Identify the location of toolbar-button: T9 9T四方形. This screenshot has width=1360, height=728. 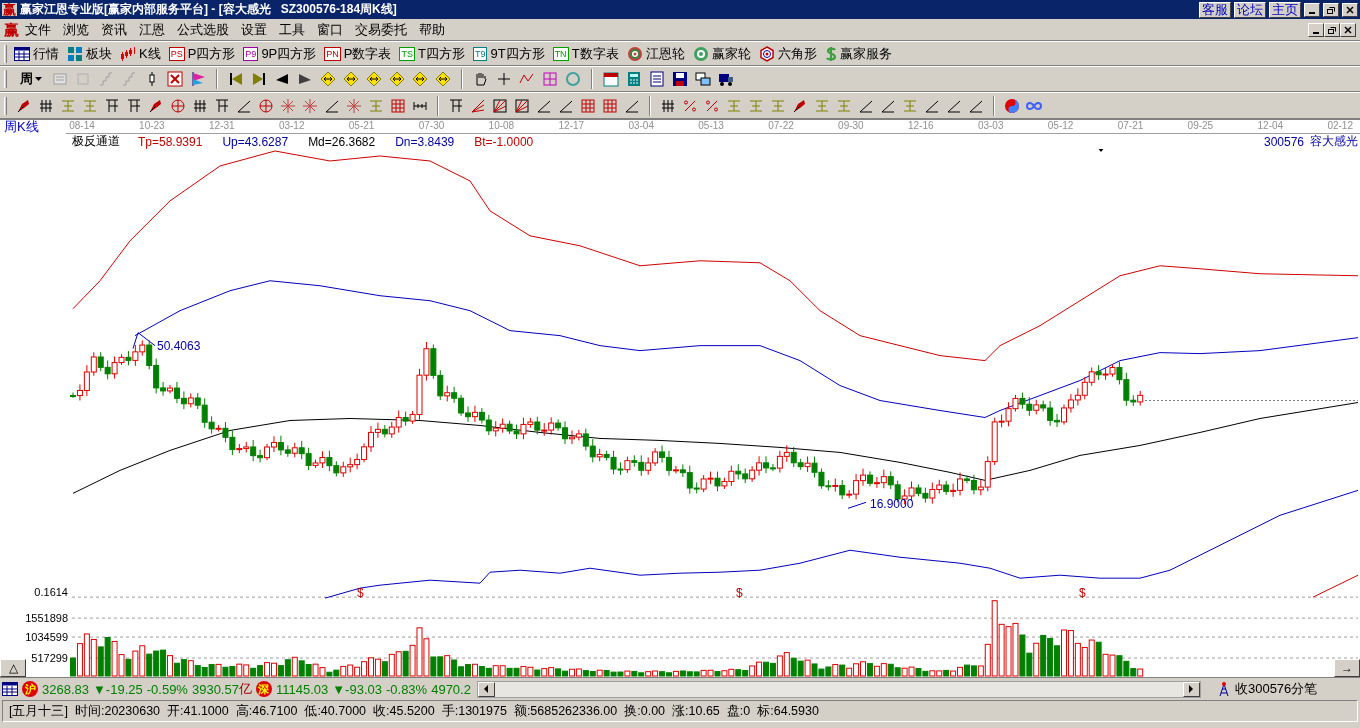
(508, 53).